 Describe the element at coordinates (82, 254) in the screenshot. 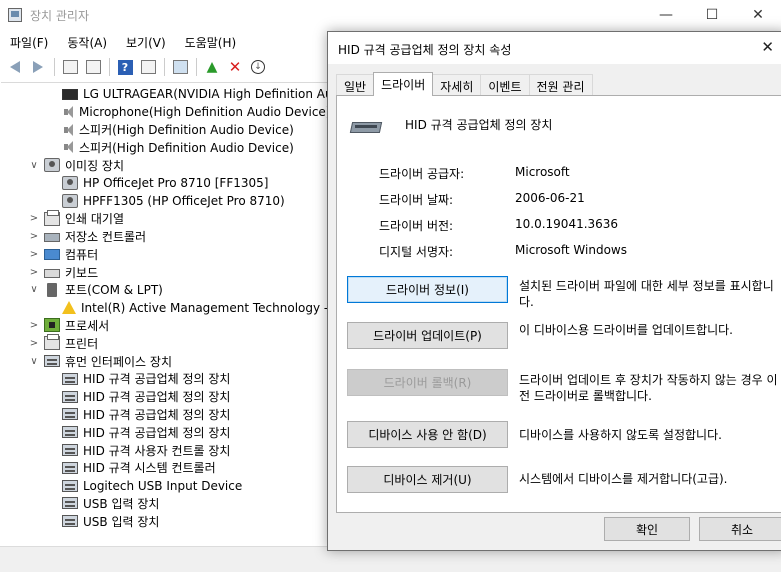

I see `tree-label: 컴퓨터` at that location.